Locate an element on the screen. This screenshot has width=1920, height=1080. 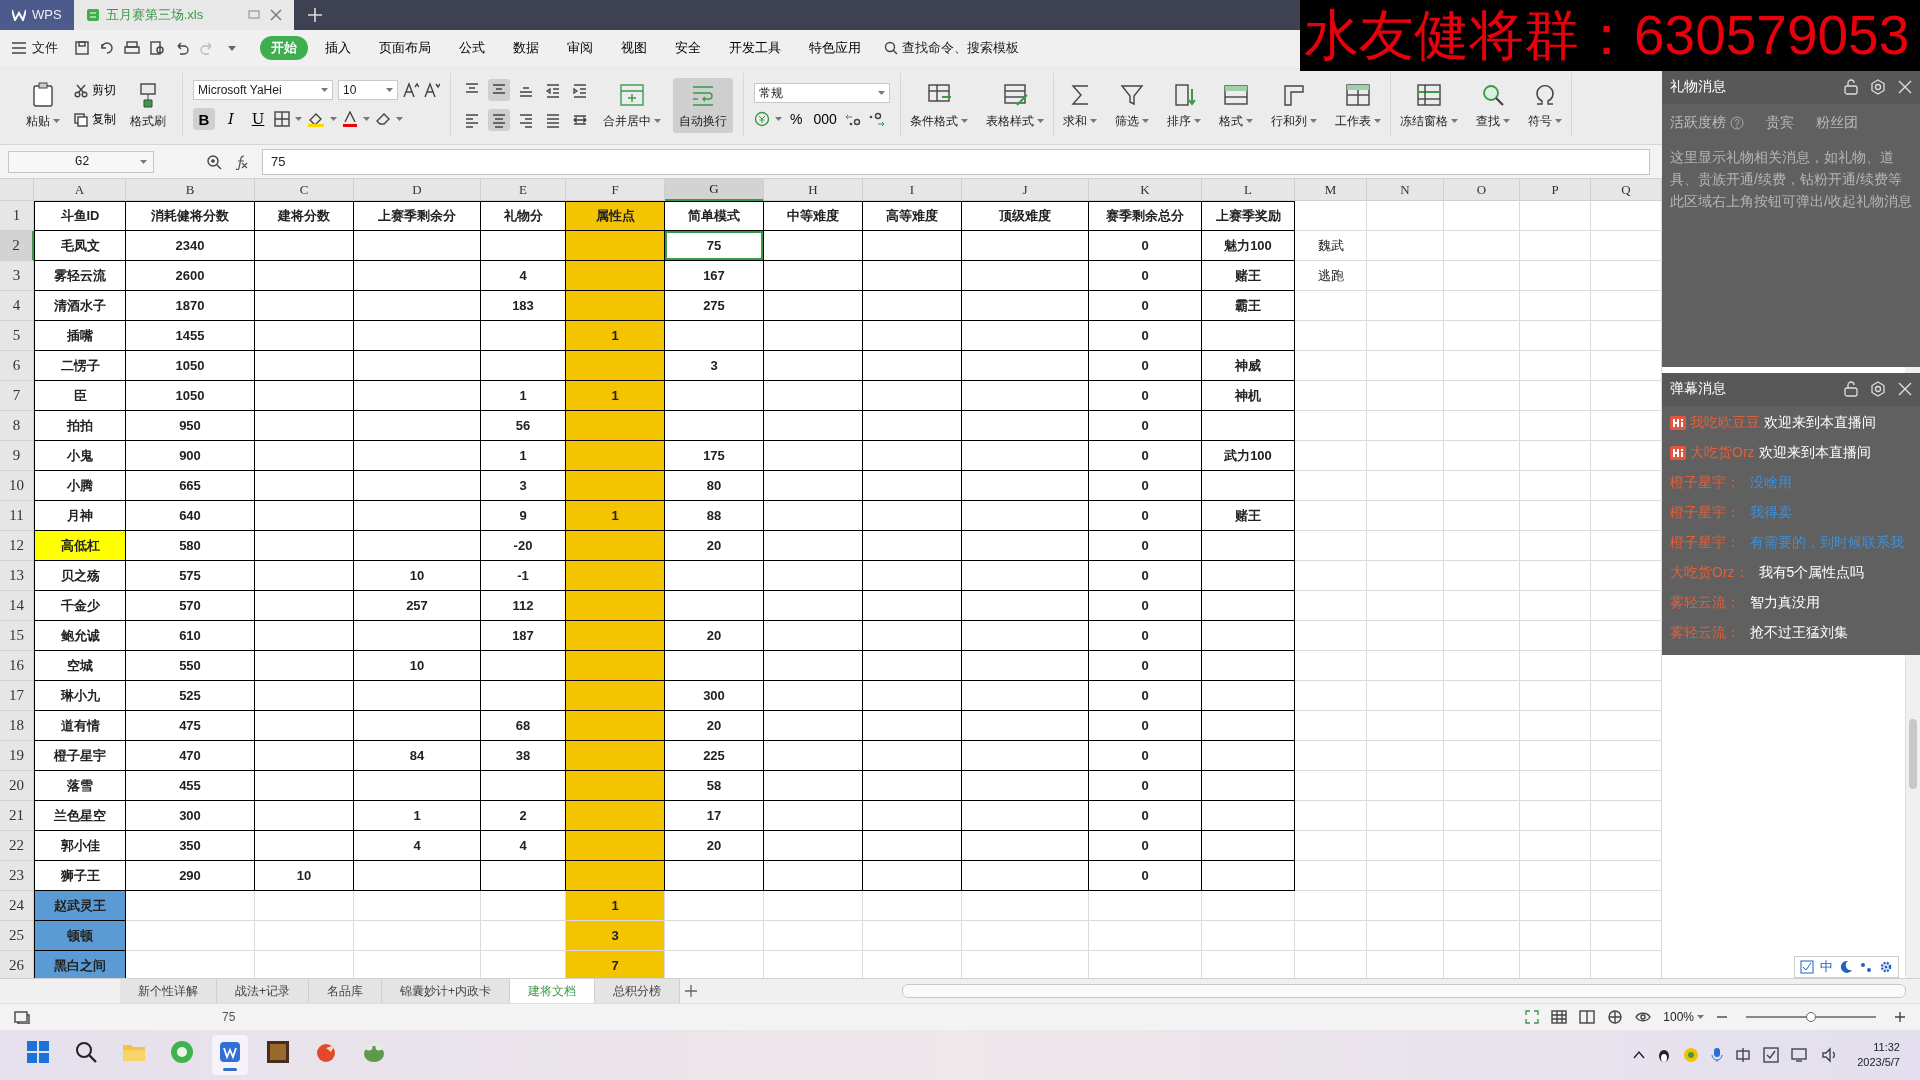
row-header: 12 is located at coordinates (17, 546).